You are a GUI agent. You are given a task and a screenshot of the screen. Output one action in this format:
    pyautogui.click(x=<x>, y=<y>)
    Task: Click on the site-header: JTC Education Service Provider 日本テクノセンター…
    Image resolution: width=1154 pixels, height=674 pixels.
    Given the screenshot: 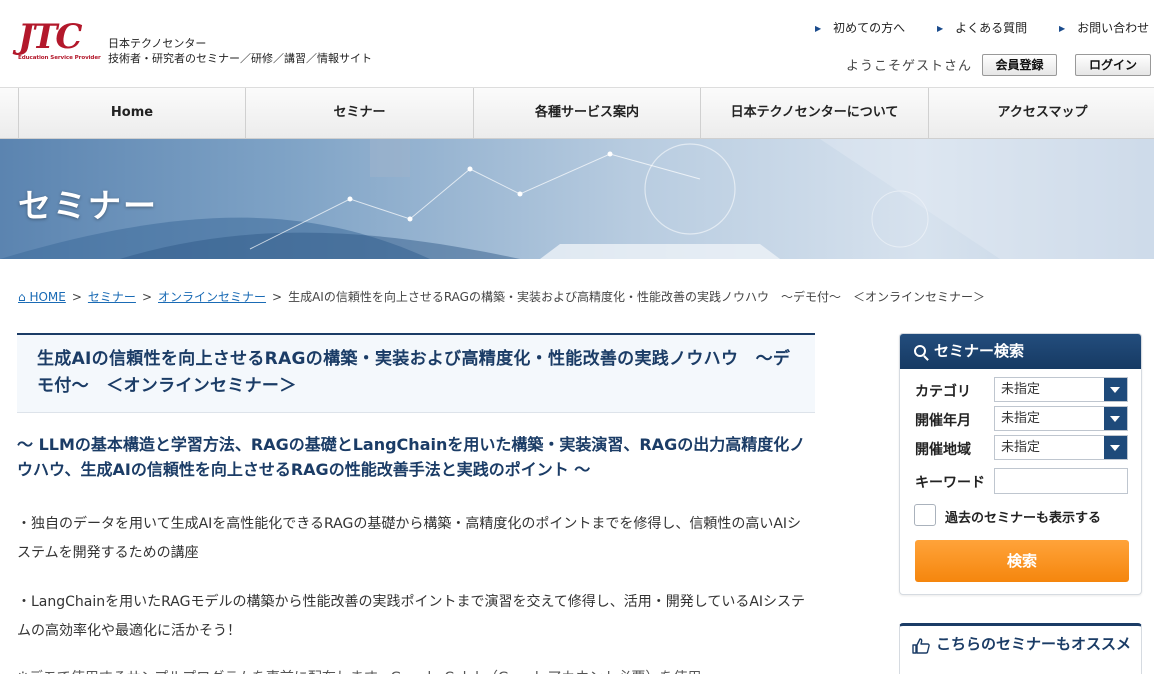 What is the action you would take?
    pyautogui.click(x=577, y=43)
    